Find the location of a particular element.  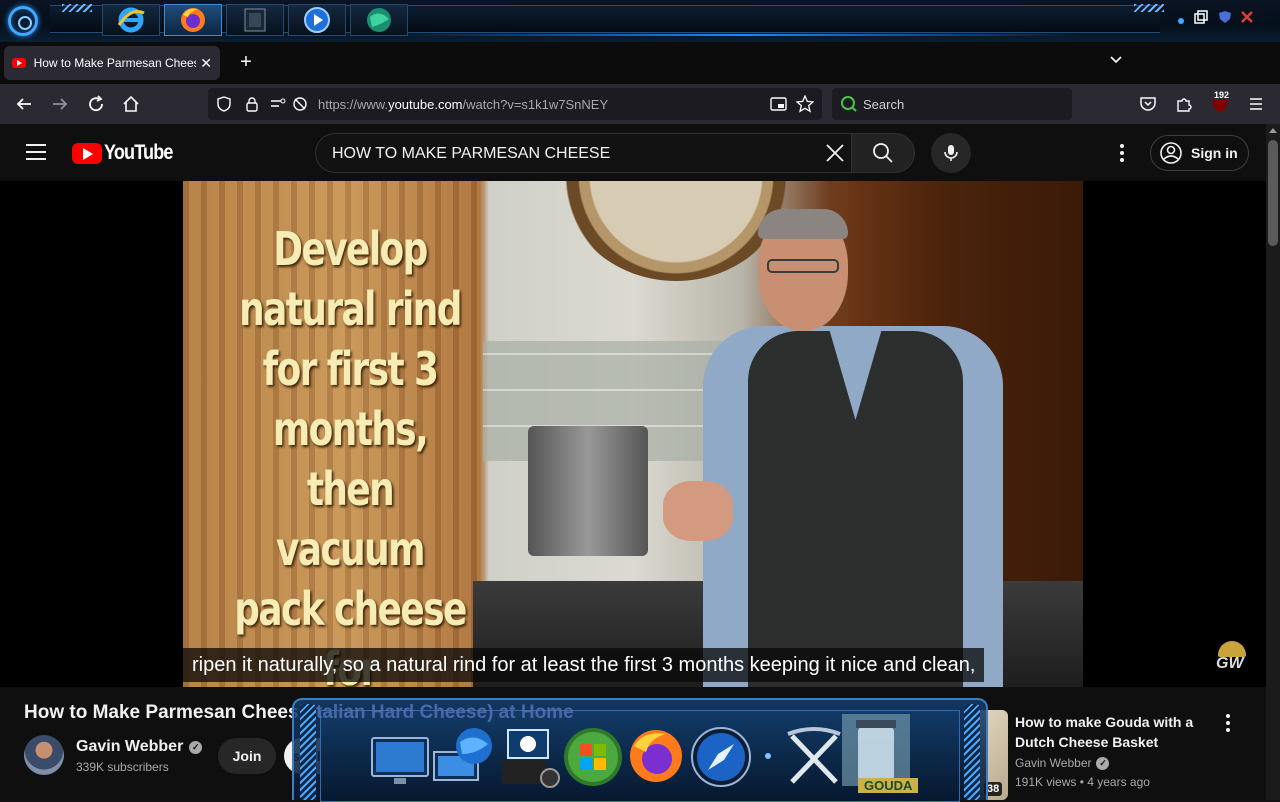

back-button is located at coordinates (24, 104).